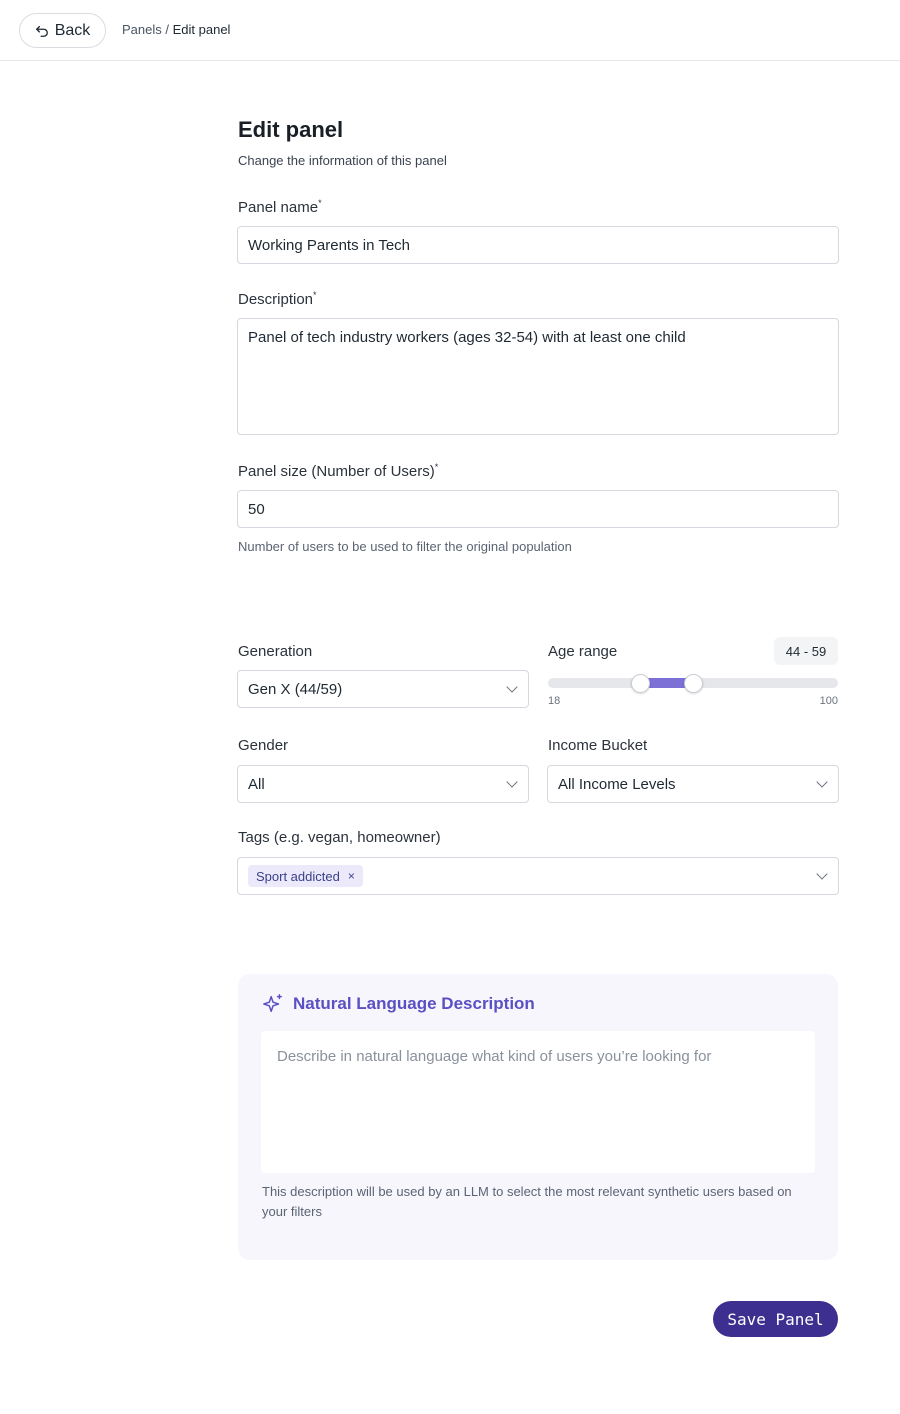 This screenshot has height=1414, width=900. What do you see at coordinates (383, 784) in the screenshot?
I see `gender-select: All` at bounding box center [383, 784].